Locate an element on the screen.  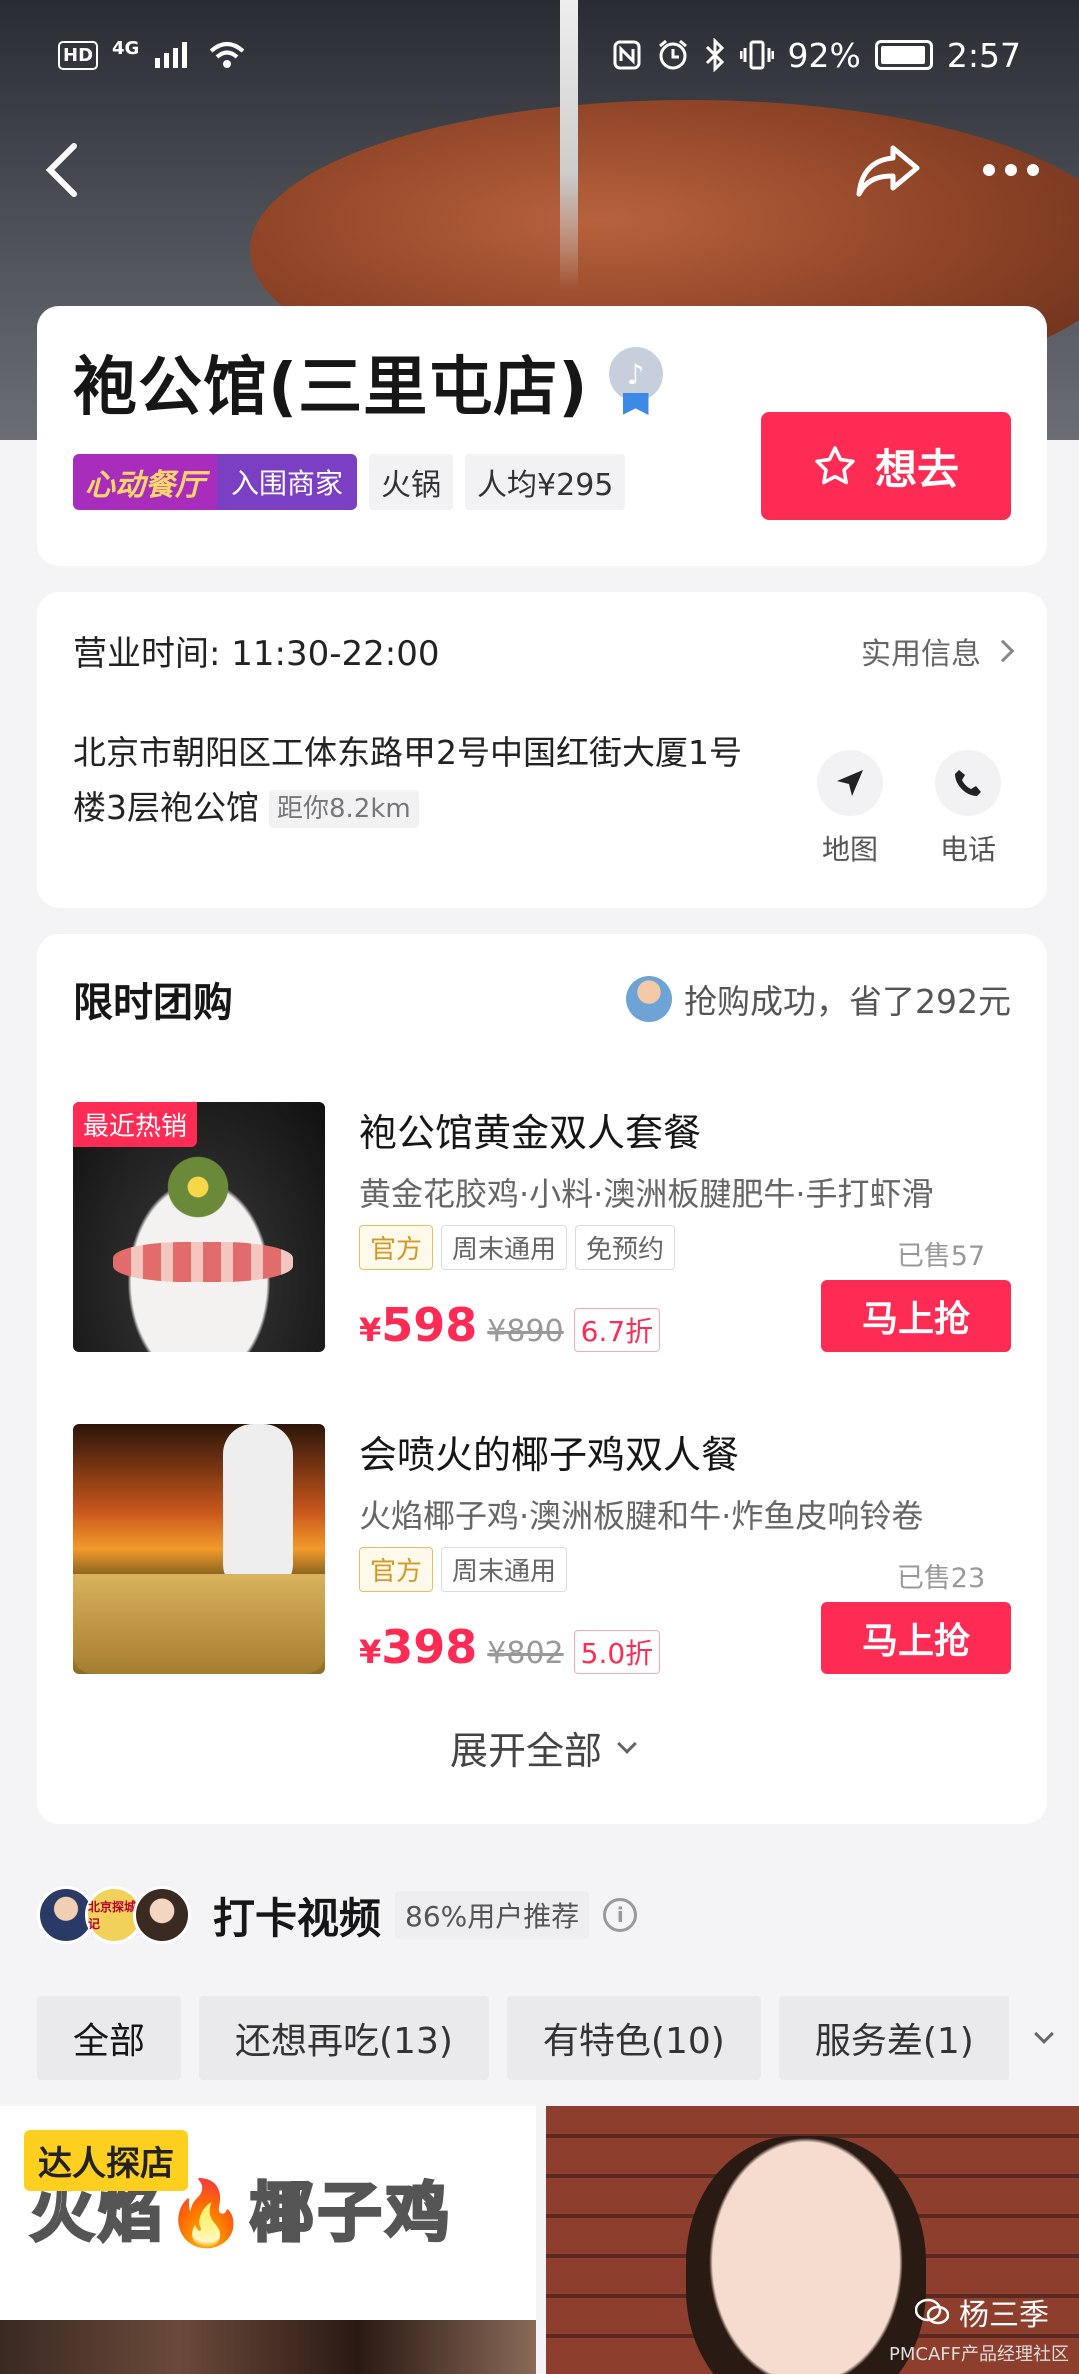
discount-badge: 6.7折 is located at coordinates (617, 1330).